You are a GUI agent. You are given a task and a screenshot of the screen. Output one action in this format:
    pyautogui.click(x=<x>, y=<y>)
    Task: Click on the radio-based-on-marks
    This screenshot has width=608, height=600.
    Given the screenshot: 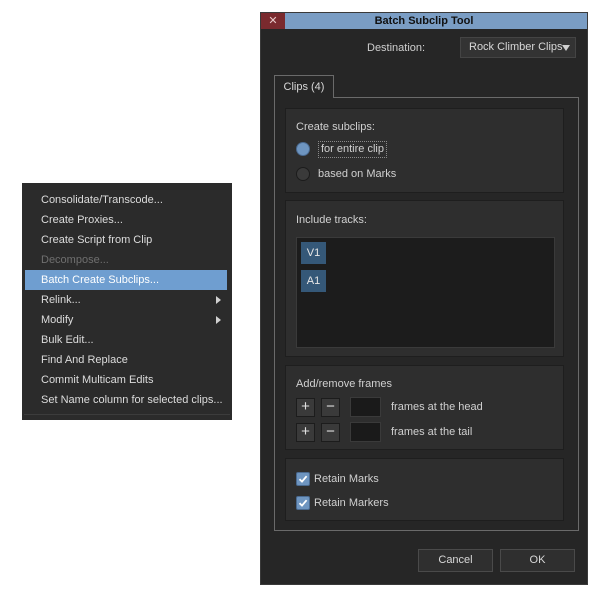 What is the action you would take?
    pyautogui.click(x=303, y=174)
    